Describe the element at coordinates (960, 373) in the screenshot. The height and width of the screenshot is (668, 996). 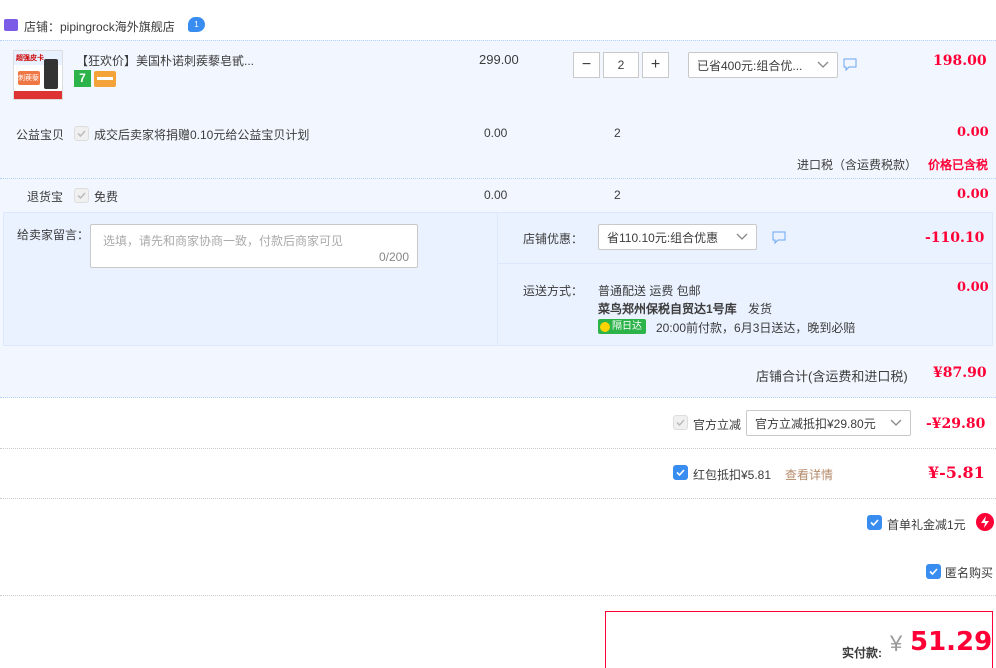
I see `store-total-value: ¥87.90` at that location.